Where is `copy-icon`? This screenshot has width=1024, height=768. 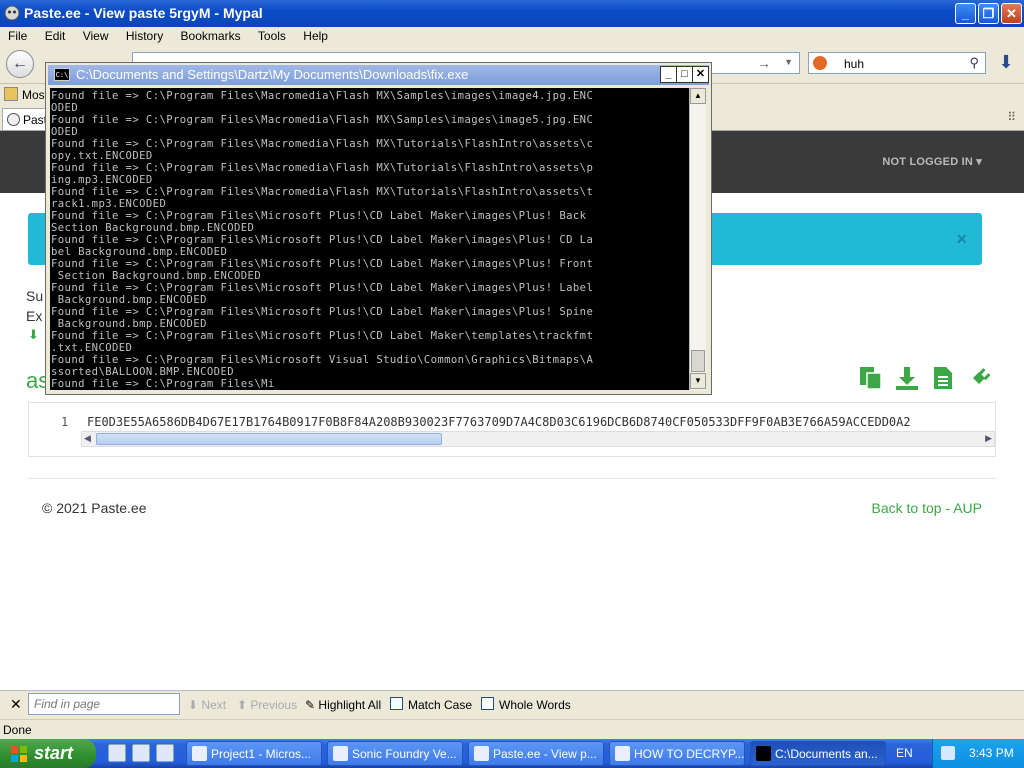
copy-icon is located at coordinates (871, 378).